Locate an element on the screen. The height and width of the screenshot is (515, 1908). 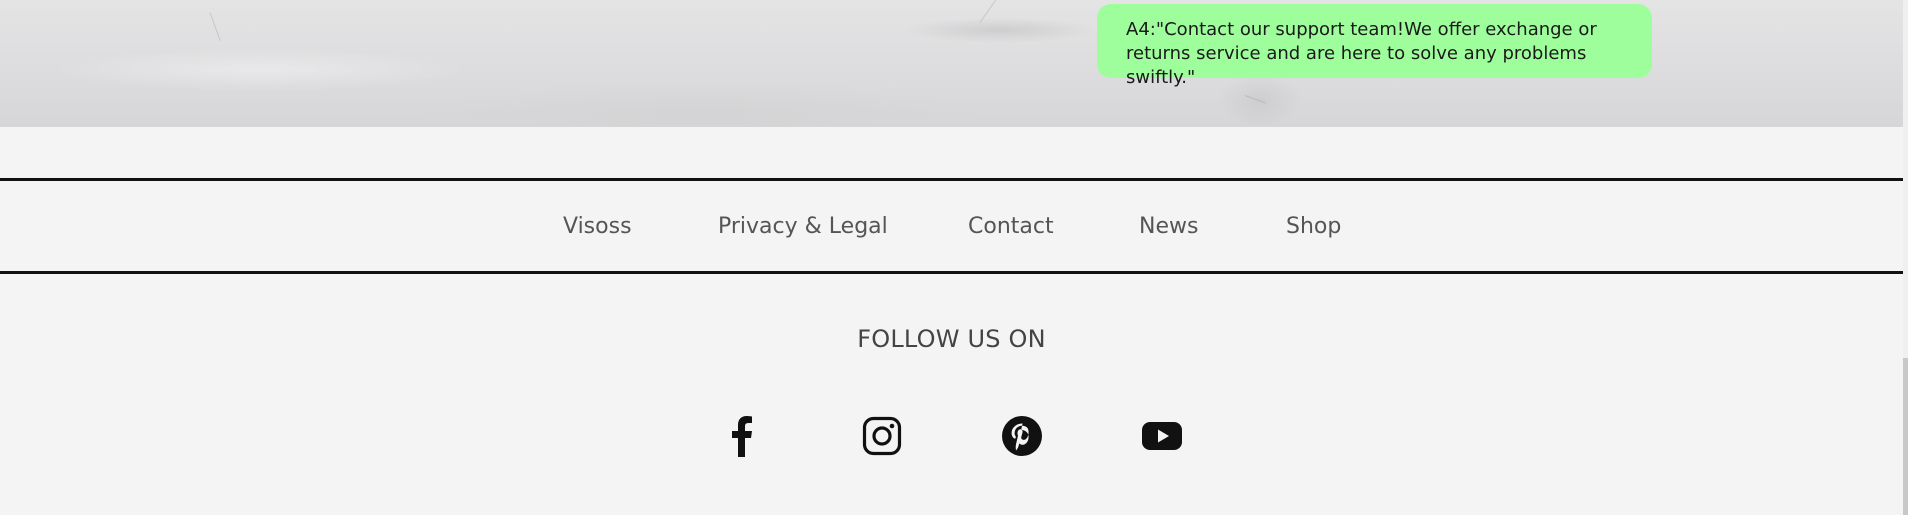
footer-link-news: News is located at coordinates (1168, 226).